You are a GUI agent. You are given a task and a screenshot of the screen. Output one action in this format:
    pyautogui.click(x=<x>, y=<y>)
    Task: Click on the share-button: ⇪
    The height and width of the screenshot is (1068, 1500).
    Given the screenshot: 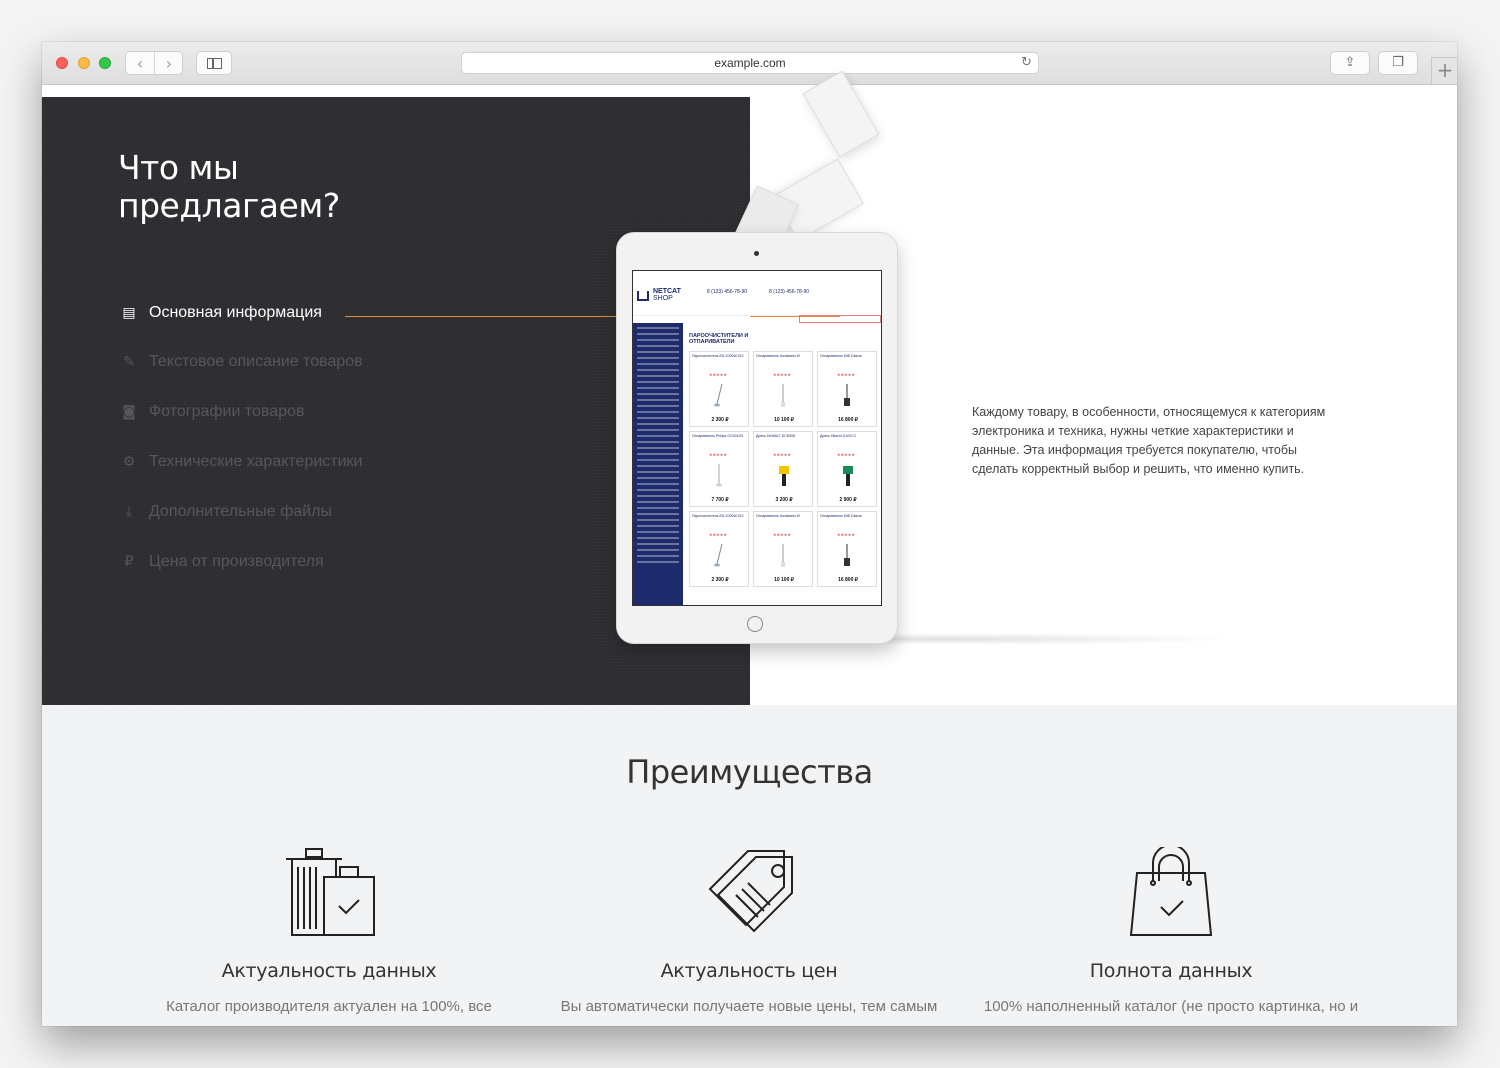 What is the action you would take?
    pyautogui.click(x=1350, y=63)
    